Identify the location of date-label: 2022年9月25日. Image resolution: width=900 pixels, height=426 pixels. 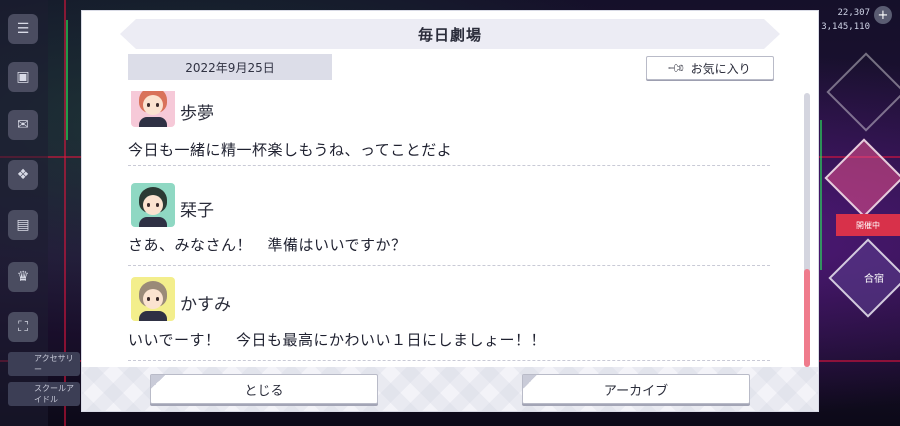
(230, 67).